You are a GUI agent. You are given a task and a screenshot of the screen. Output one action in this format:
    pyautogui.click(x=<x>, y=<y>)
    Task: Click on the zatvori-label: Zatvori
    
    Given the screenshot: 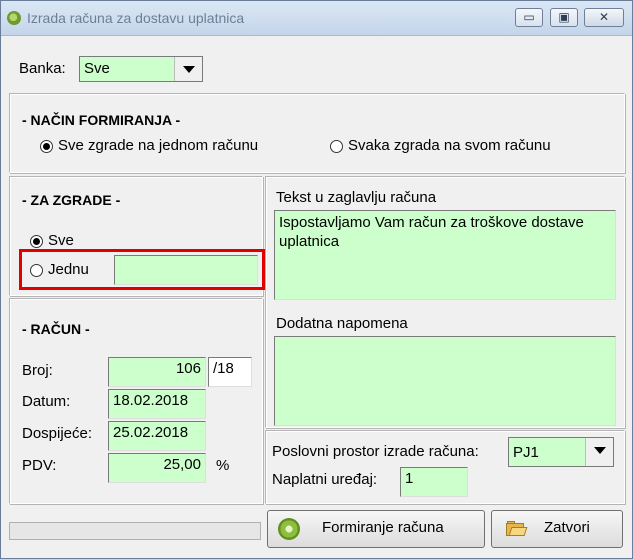 What is the action you would take?
    pyautogui.click(x=567, y=527)
    